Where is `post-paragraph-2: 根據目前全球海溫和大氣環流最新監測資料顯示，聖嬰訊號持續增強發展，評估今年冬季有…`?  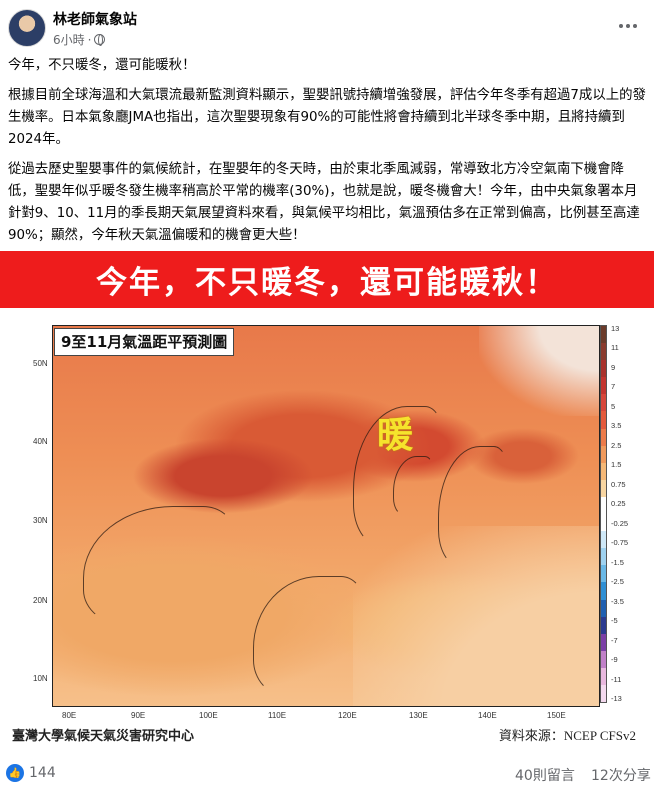 post-paragraph-2: 根據目前全球海溫和大氣環流最新監測資料顯示，聖嬰訊號持續增強發展，評估今年冬季有… is located at coordinates (327, 117).